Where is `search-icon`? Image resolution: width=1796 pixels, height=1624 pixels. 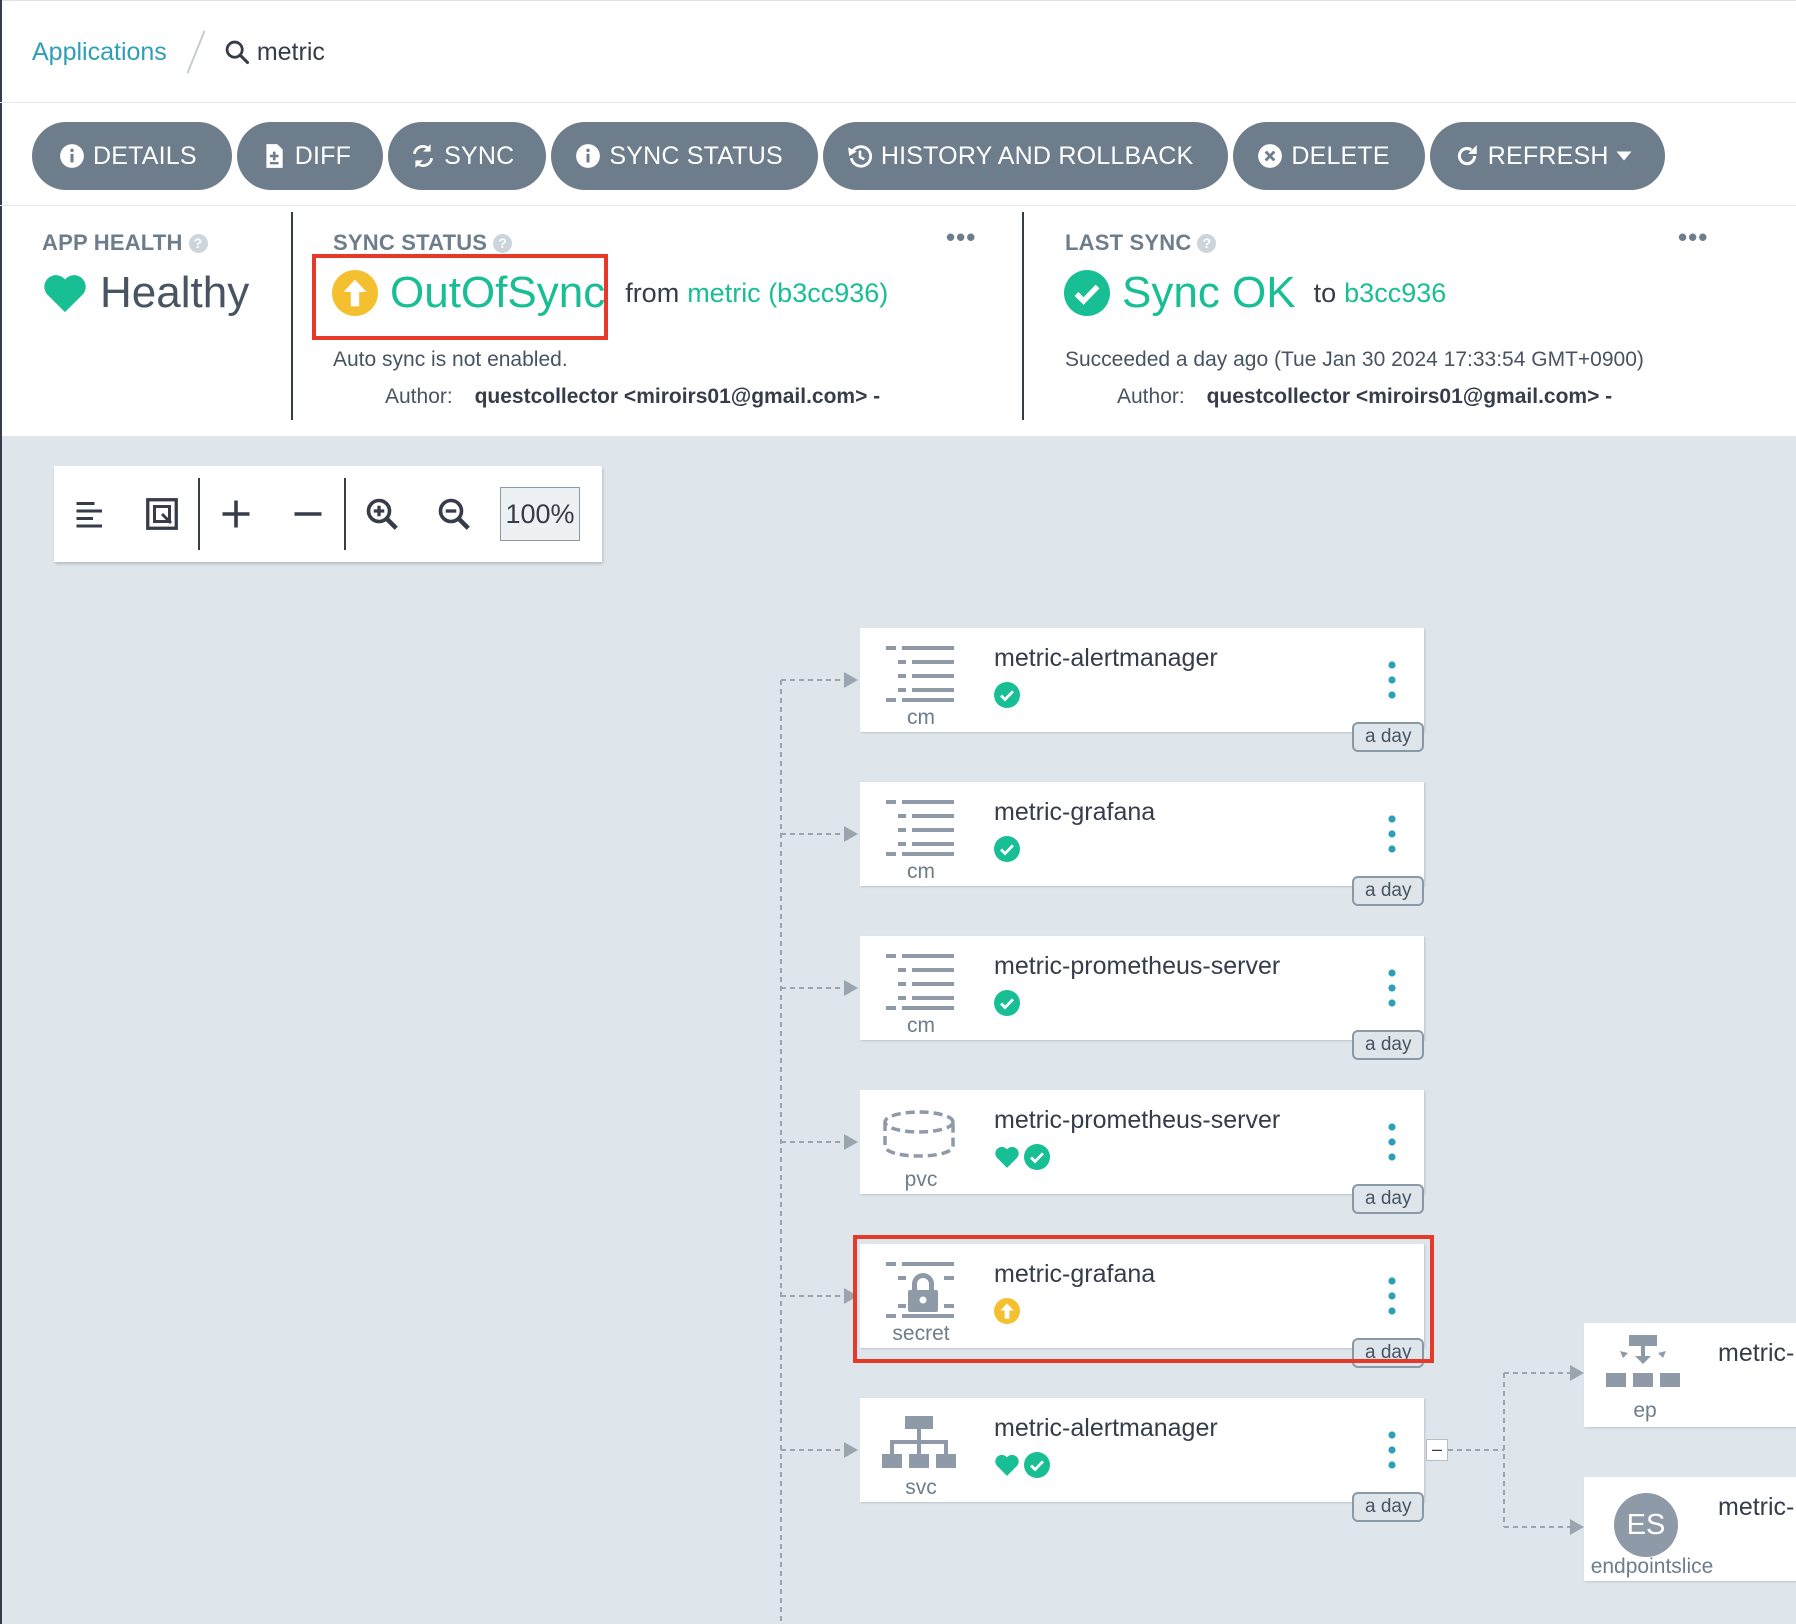
search-icon is located at coordinates (237, 52).